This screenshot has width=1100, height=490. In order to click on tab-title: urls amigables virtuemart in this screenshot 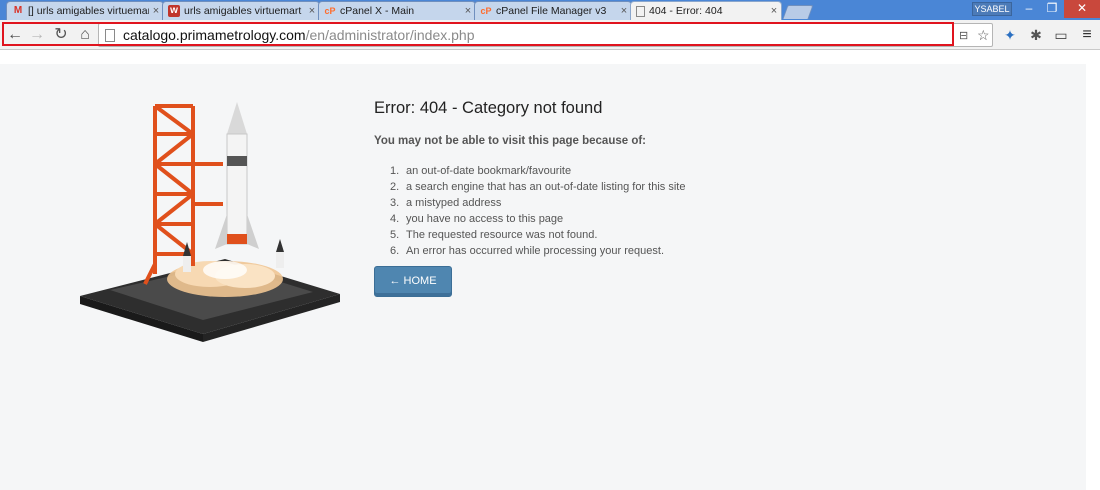, I will do `click(243, 11)`.